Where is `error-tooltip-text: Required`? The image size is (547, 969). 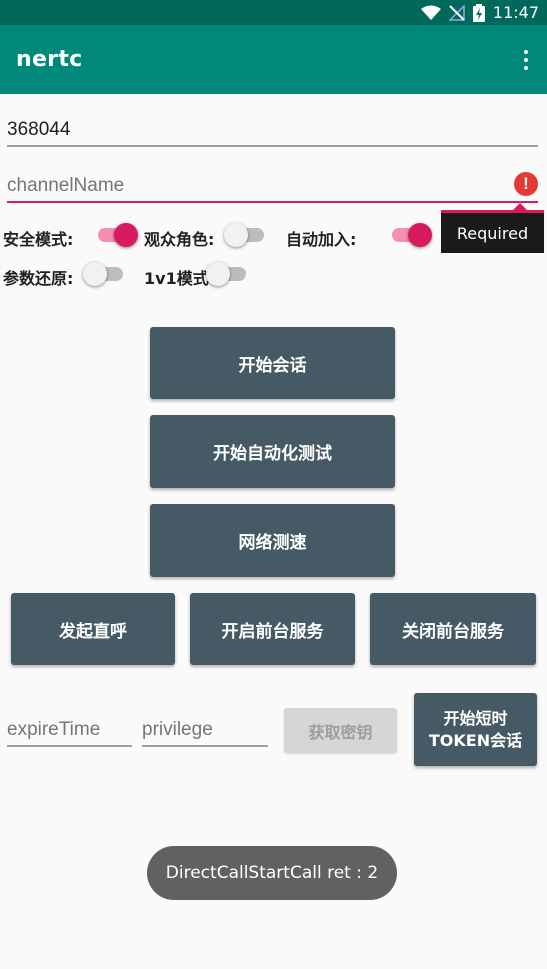 error-tooltip-text: Required is located at coordinates (492, 233).